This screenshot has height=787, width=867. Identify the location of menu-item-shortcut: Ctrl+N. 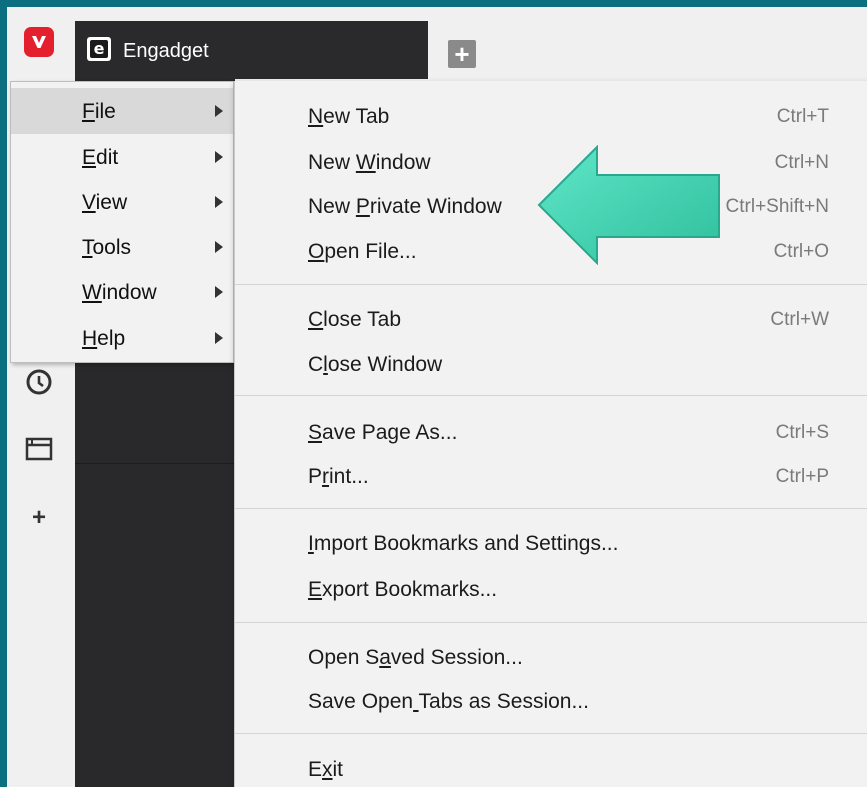
(801, 162).